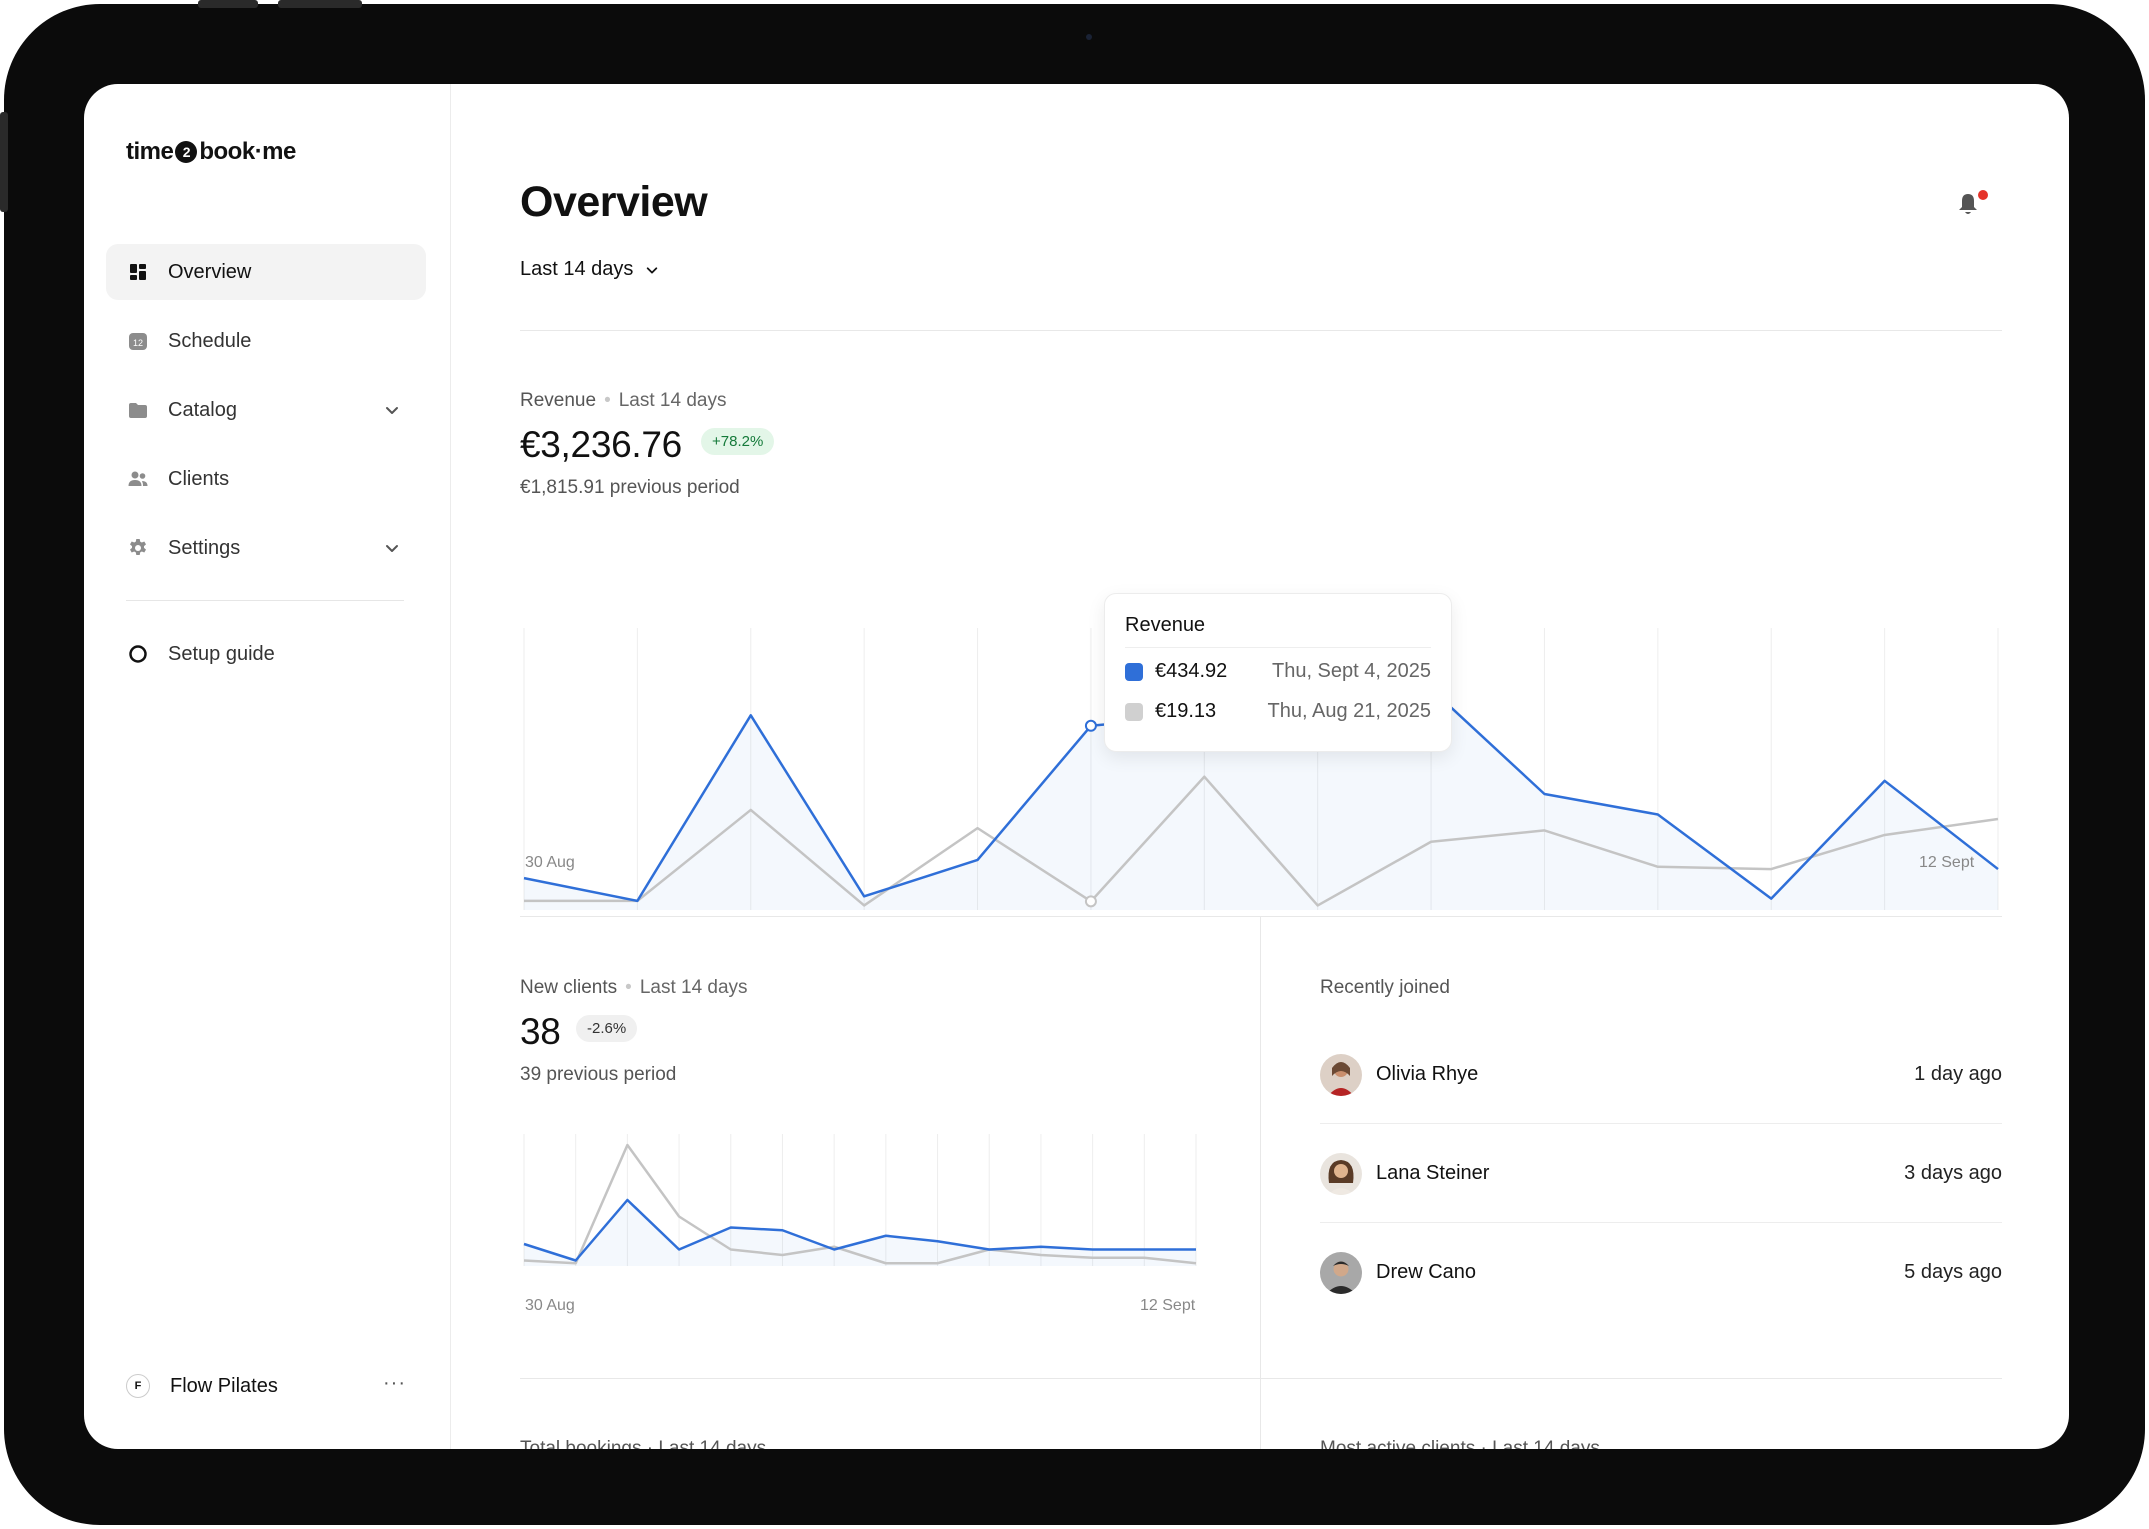 The width and height of the screenshot is (2149, 1529). What do you see at coordinates (265, 600) in the screenshot?
I see `sidebar-divider` at bounding box center [265, 600].